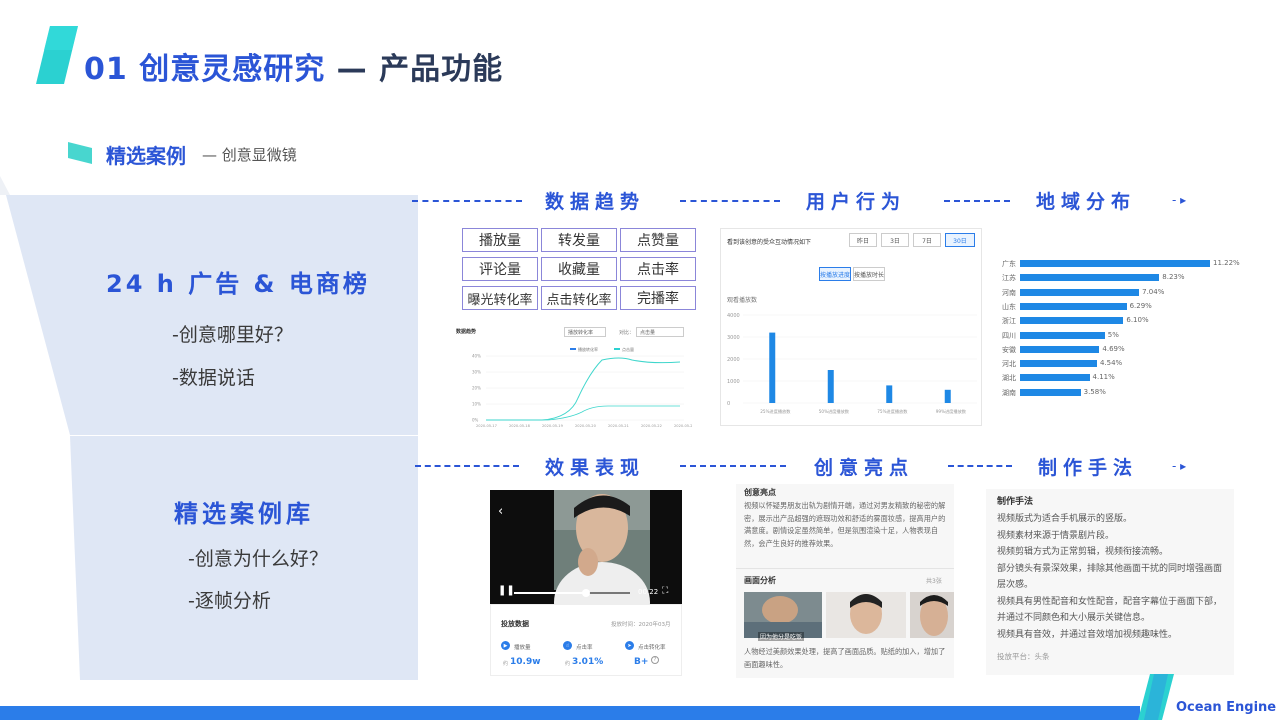 The width and height of the screenshot is (1280, 720). Describe the element at coordinates (500, 511) in the screenshot. I see `back-chevron-icon: ‹` at that location.